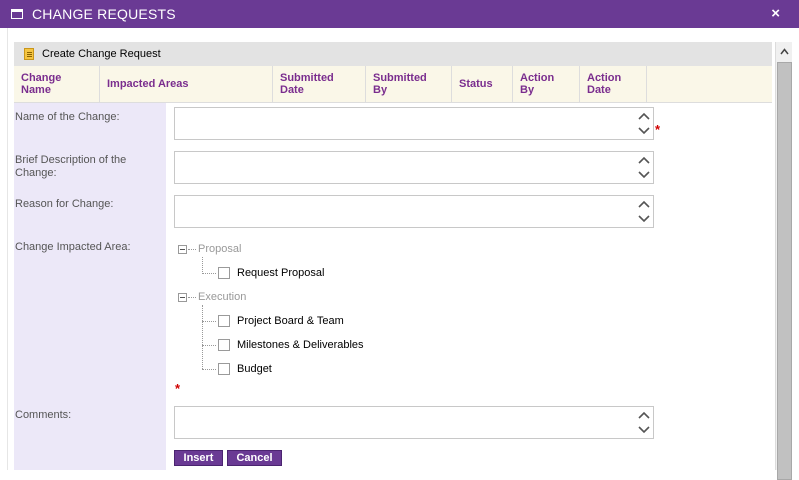 Image resolution: width=799 pixels, height=480 pixels. I want to click on col-submitted-date: Submitted Date, so click(319, 84).